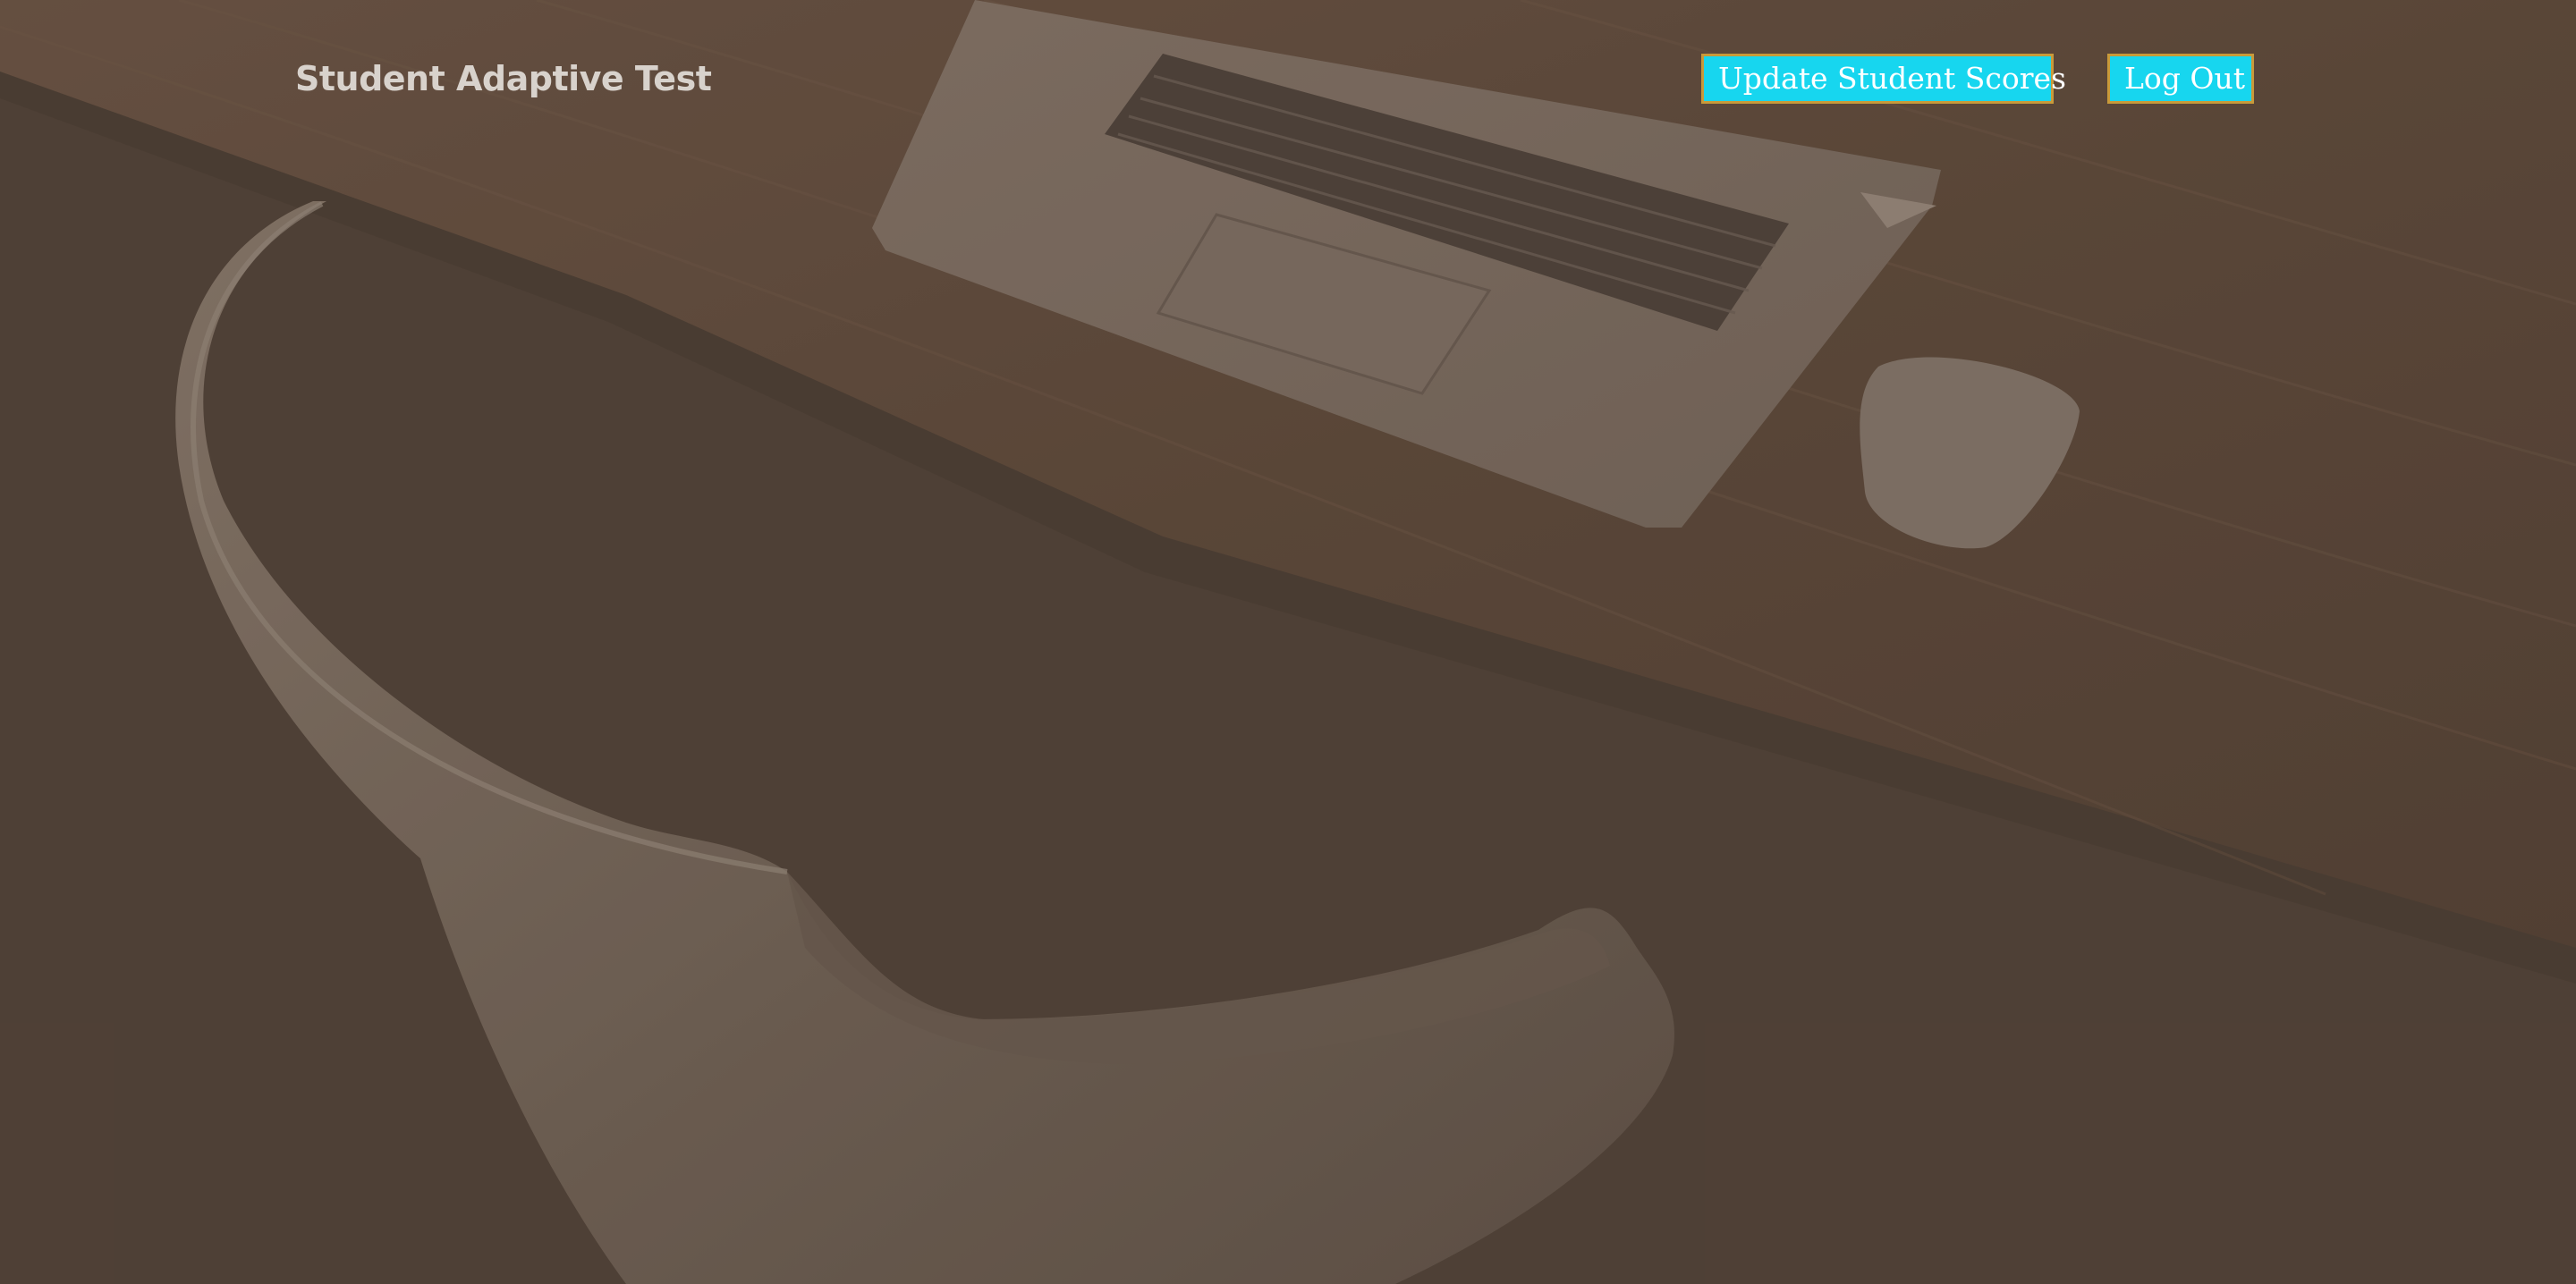 This screenshot has width=2576, height=1284. What do you see at coordinates (1883, 79) in the screenshot?
I see `update-student-scores-button: Update Student Scores` at bounding box center [1883, 79].